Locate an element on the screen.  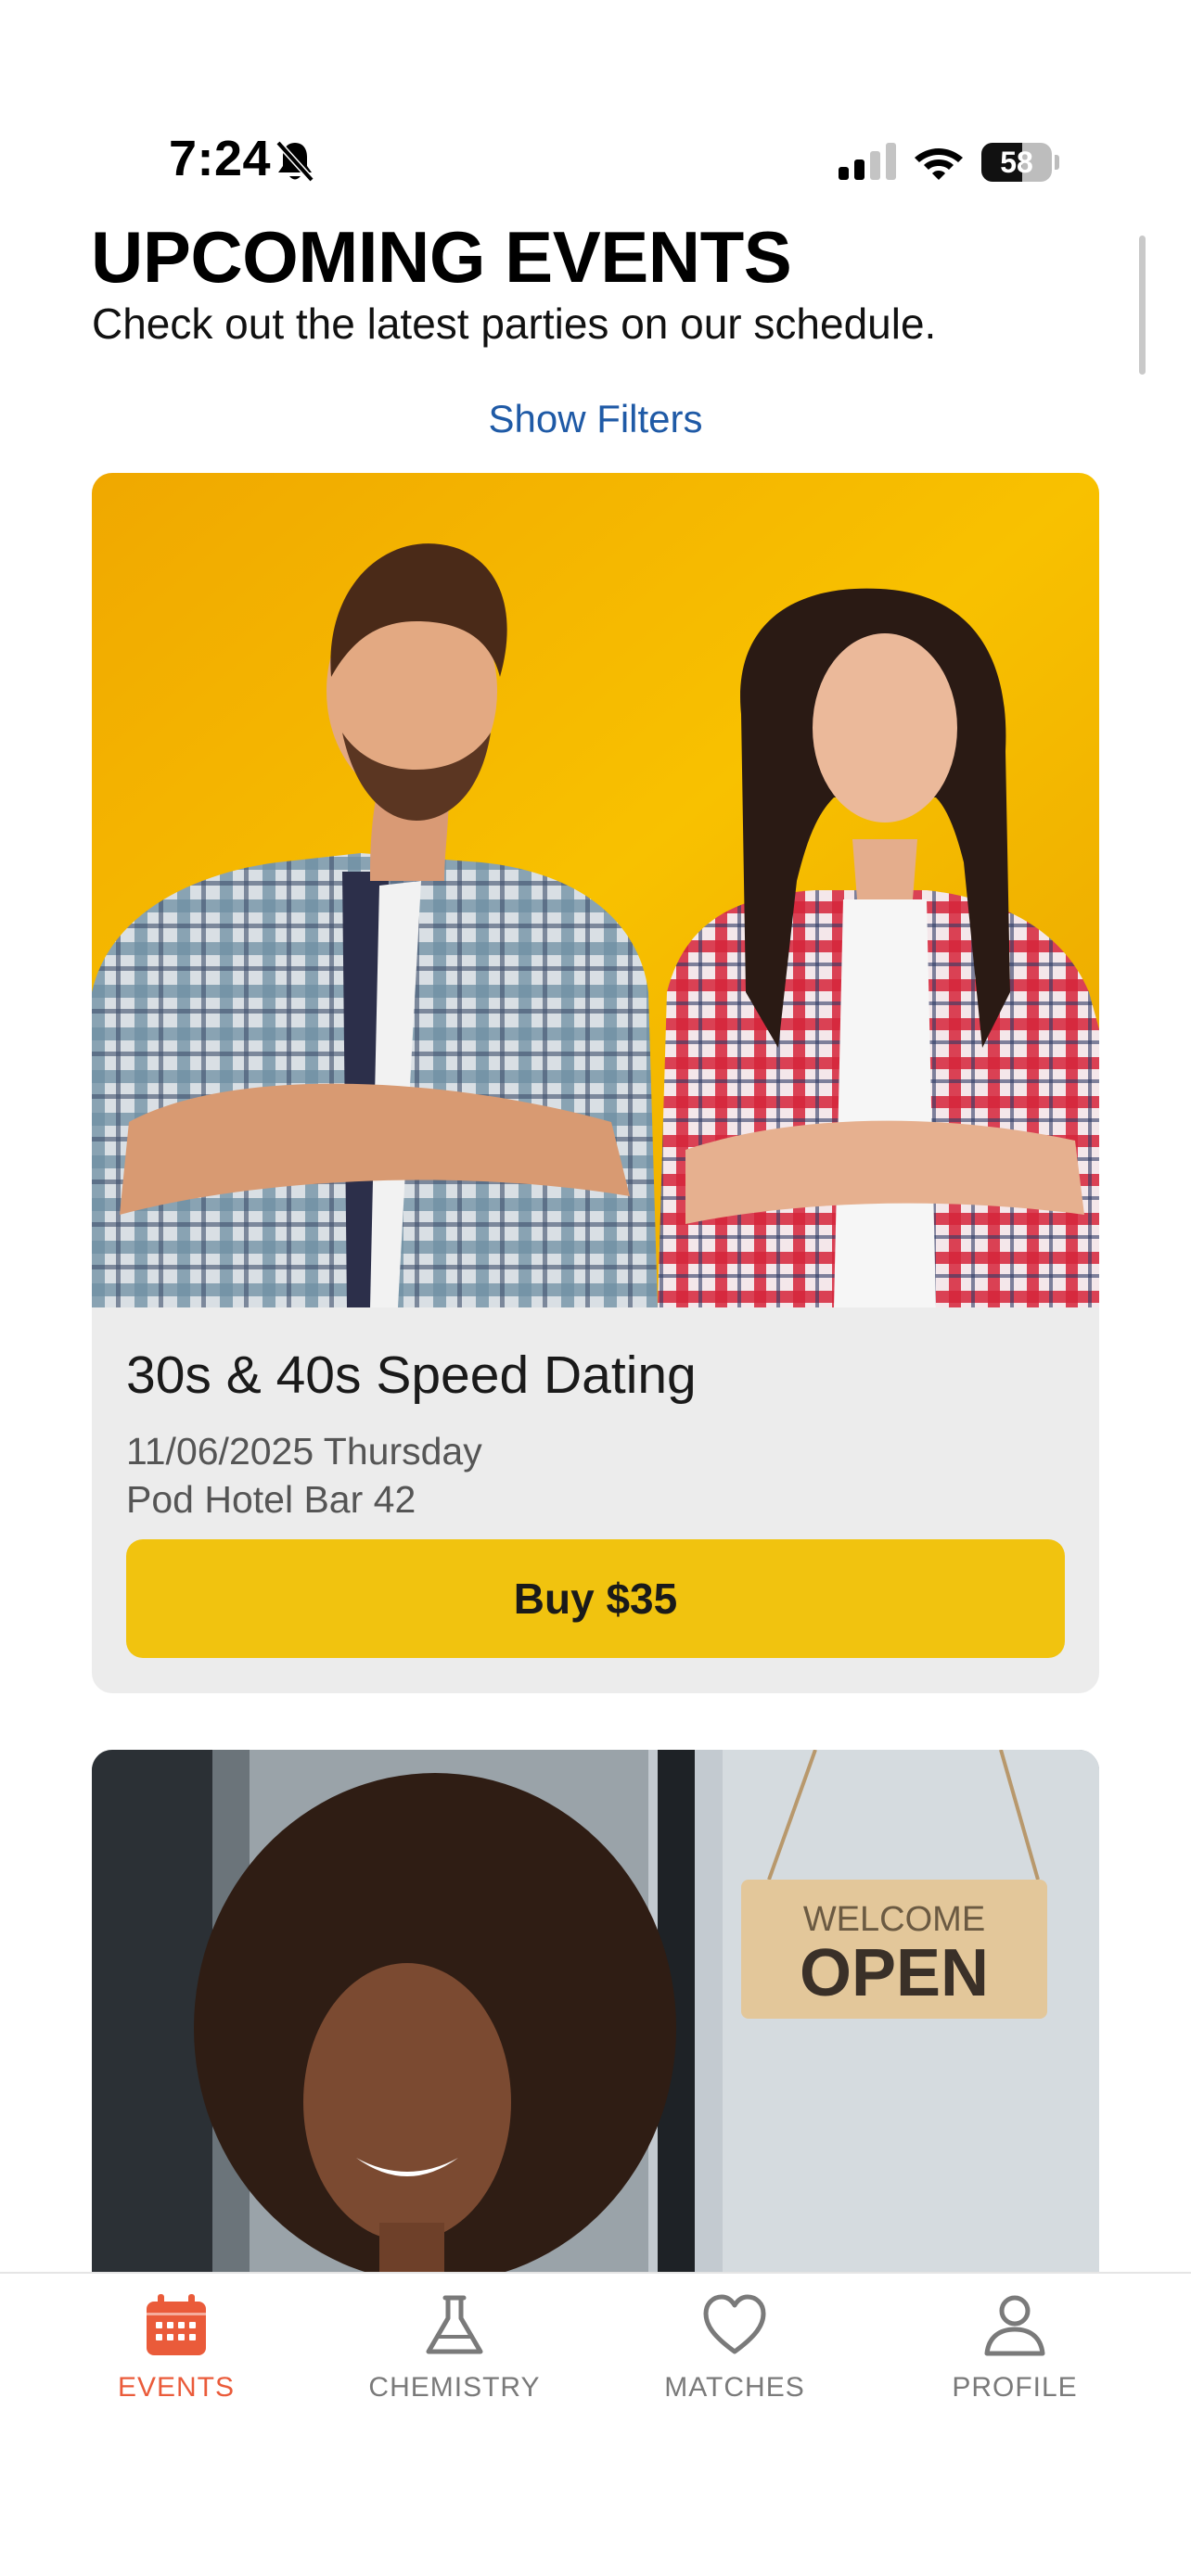
tab-events-label: EVENTS is located at coordinates (177, 2387).